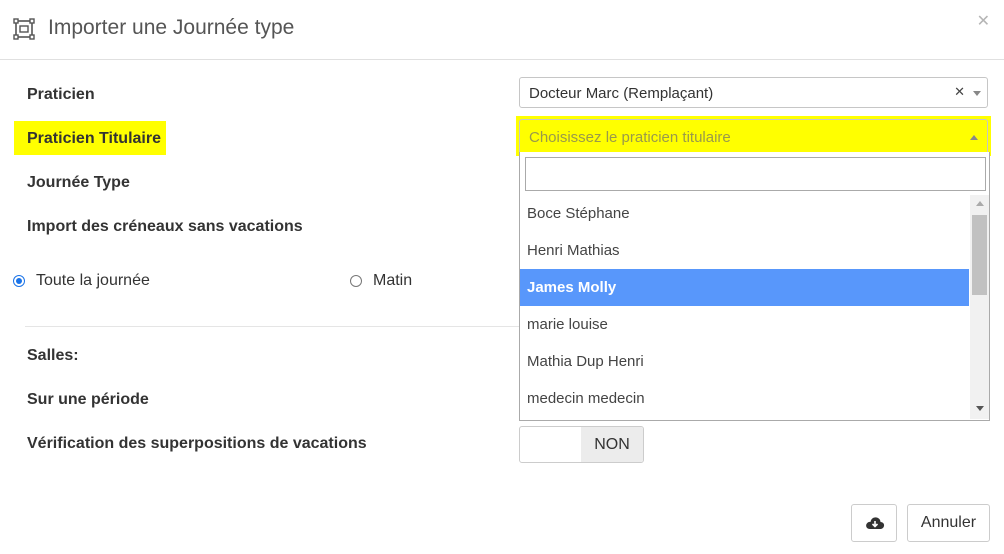 The height and width of the screenshot is (554, 1004). I want to click on dropdown-option: medecin medecin, so click(744, 398).